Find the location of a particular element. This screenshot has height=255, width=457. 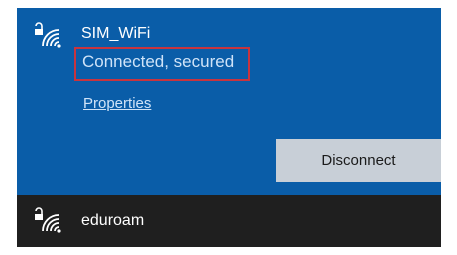

connection-status: Connected, secured is located at coordinates (162, 64).